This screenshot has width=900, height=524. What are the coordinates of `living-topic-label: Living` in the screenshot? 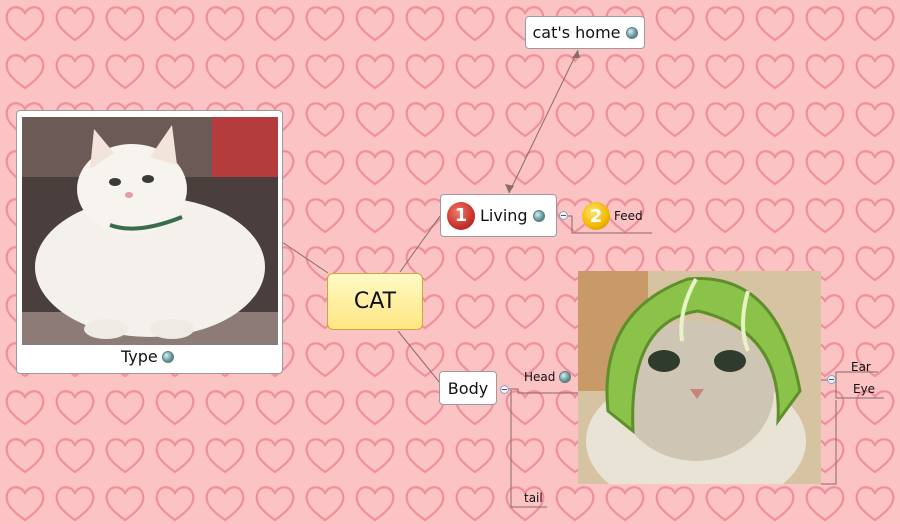 It's located at (504, 215).